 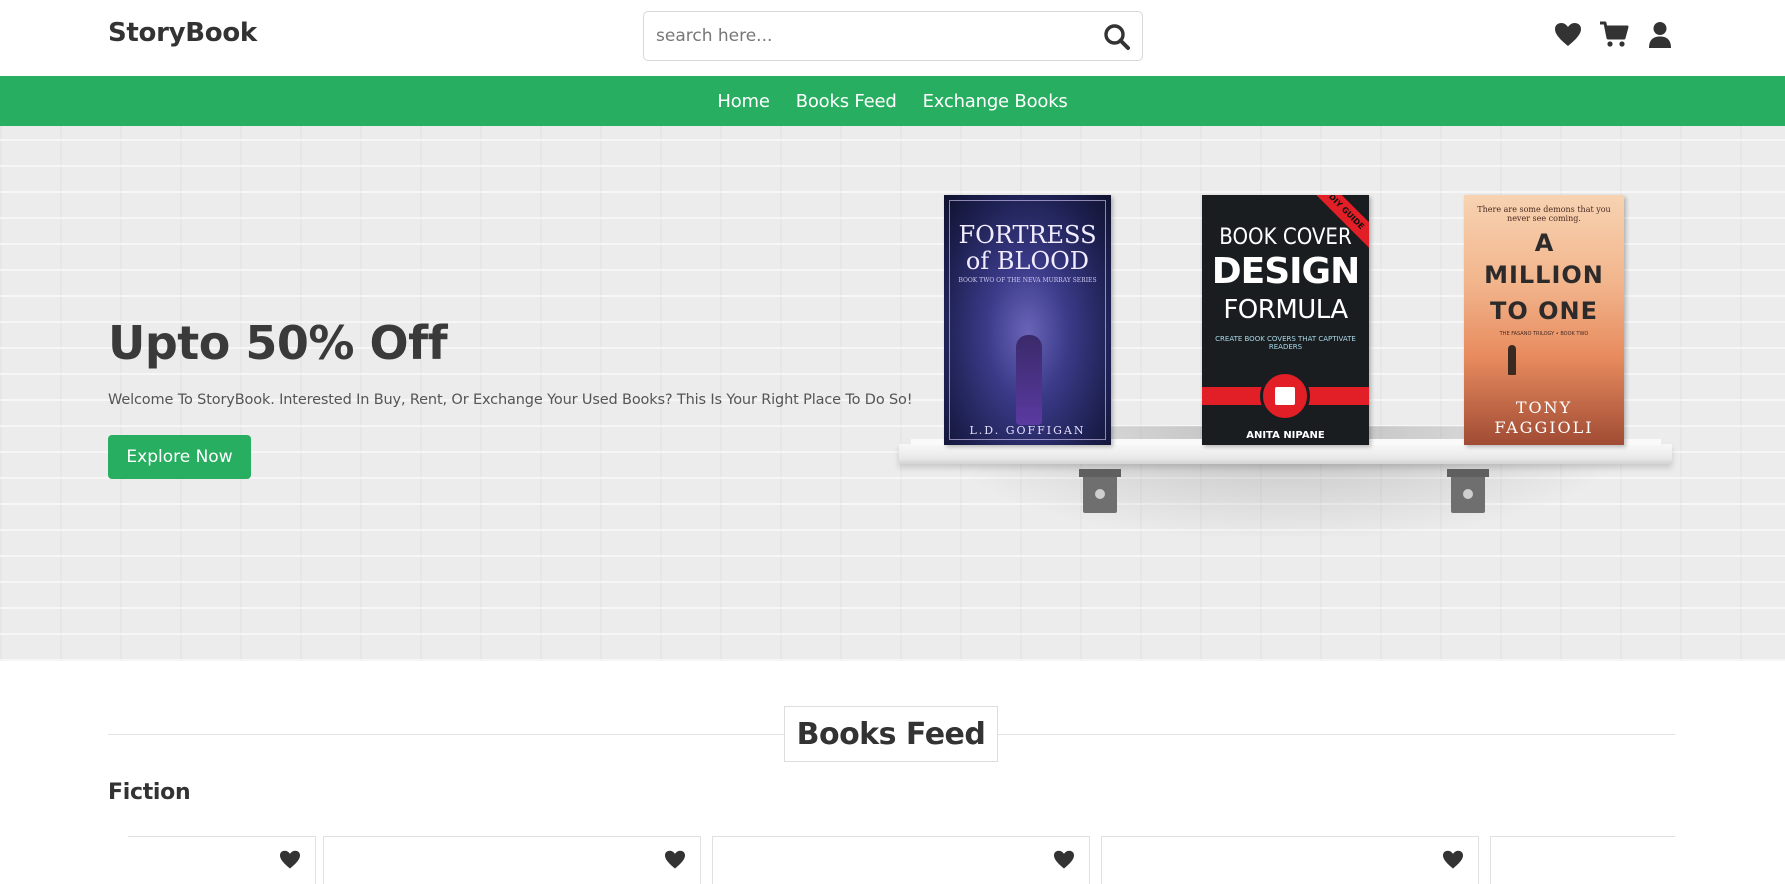 I want to click on book-title-line: A, so click(x=1544, y=243).